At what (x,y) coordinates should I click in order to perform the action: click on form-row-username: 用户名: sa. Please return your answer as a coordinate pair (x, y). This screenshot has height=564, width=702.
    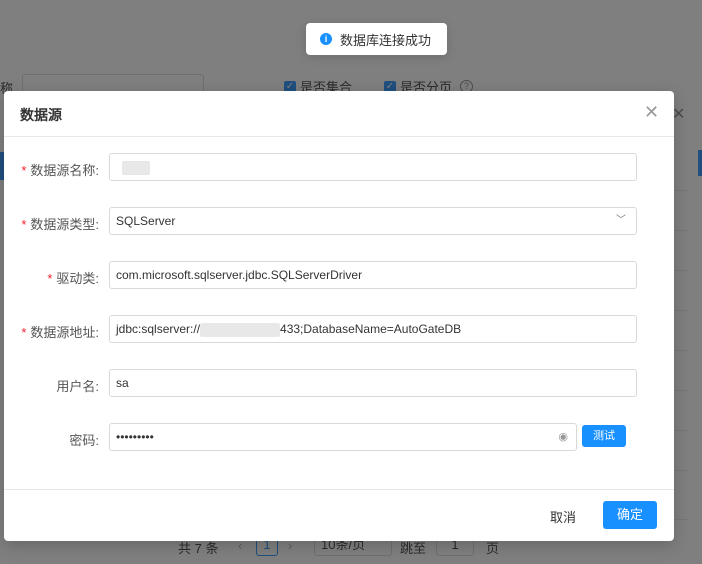
    Looking at the image, I should click on (339, 384).